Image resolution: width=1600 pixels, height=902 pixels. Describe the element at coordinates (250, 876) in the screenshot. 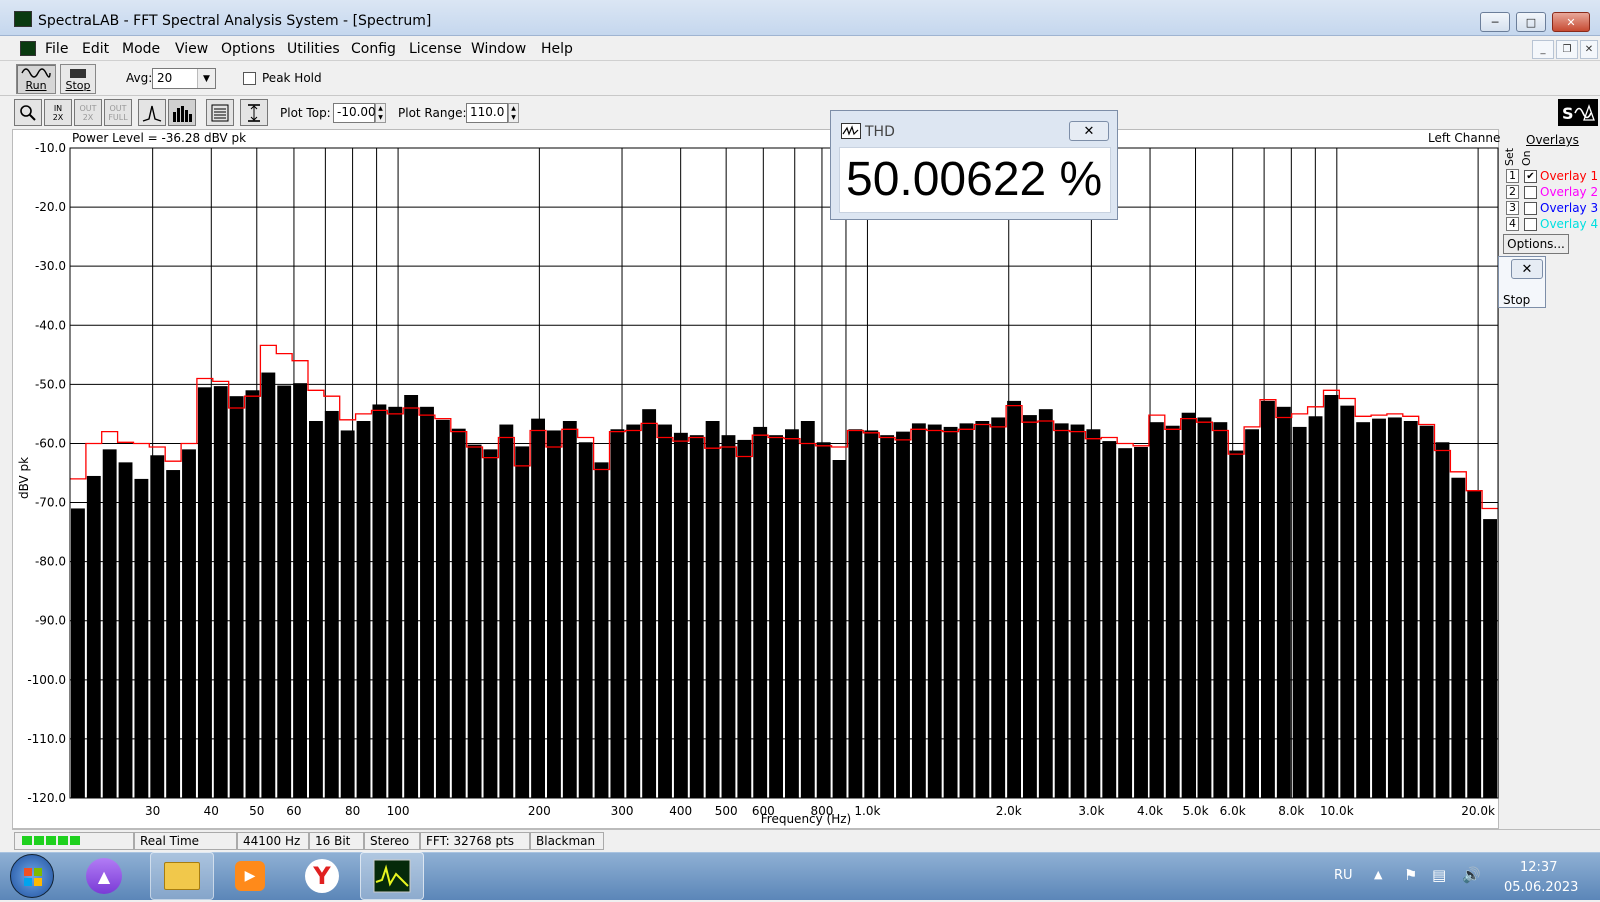

I see `media-player-icon: ▶` at that location.